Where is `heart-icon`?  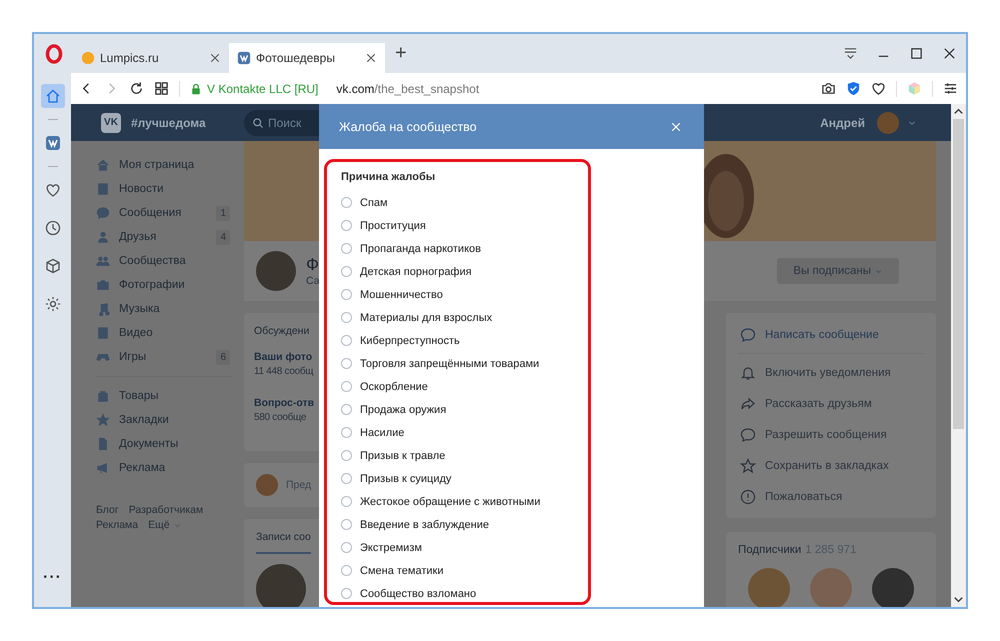
heart-icon is located at coordinates (878, 88).